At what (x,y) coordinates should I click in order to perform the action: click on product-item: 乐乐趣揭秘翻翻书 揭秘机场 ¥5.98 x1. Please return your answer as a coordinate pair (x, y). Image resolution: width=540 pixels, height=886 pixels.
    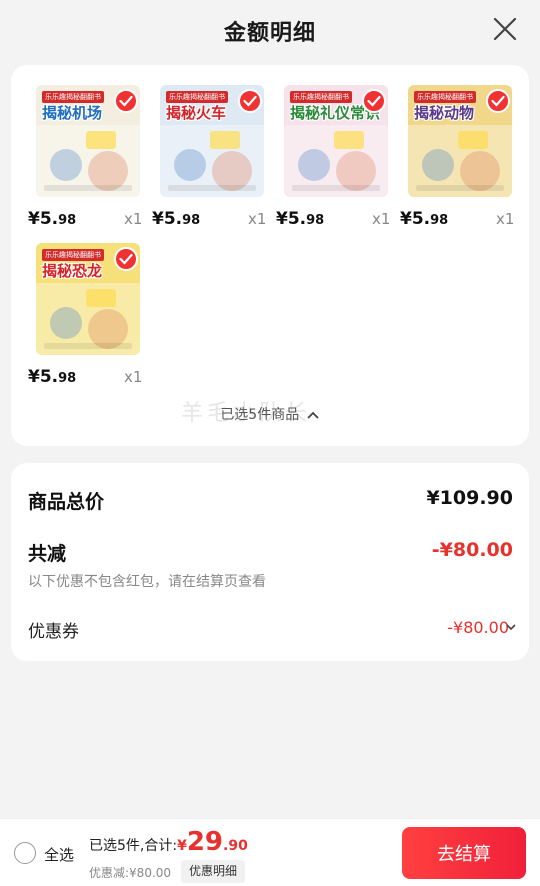
    Looking at the image, I should click on (76, 147).